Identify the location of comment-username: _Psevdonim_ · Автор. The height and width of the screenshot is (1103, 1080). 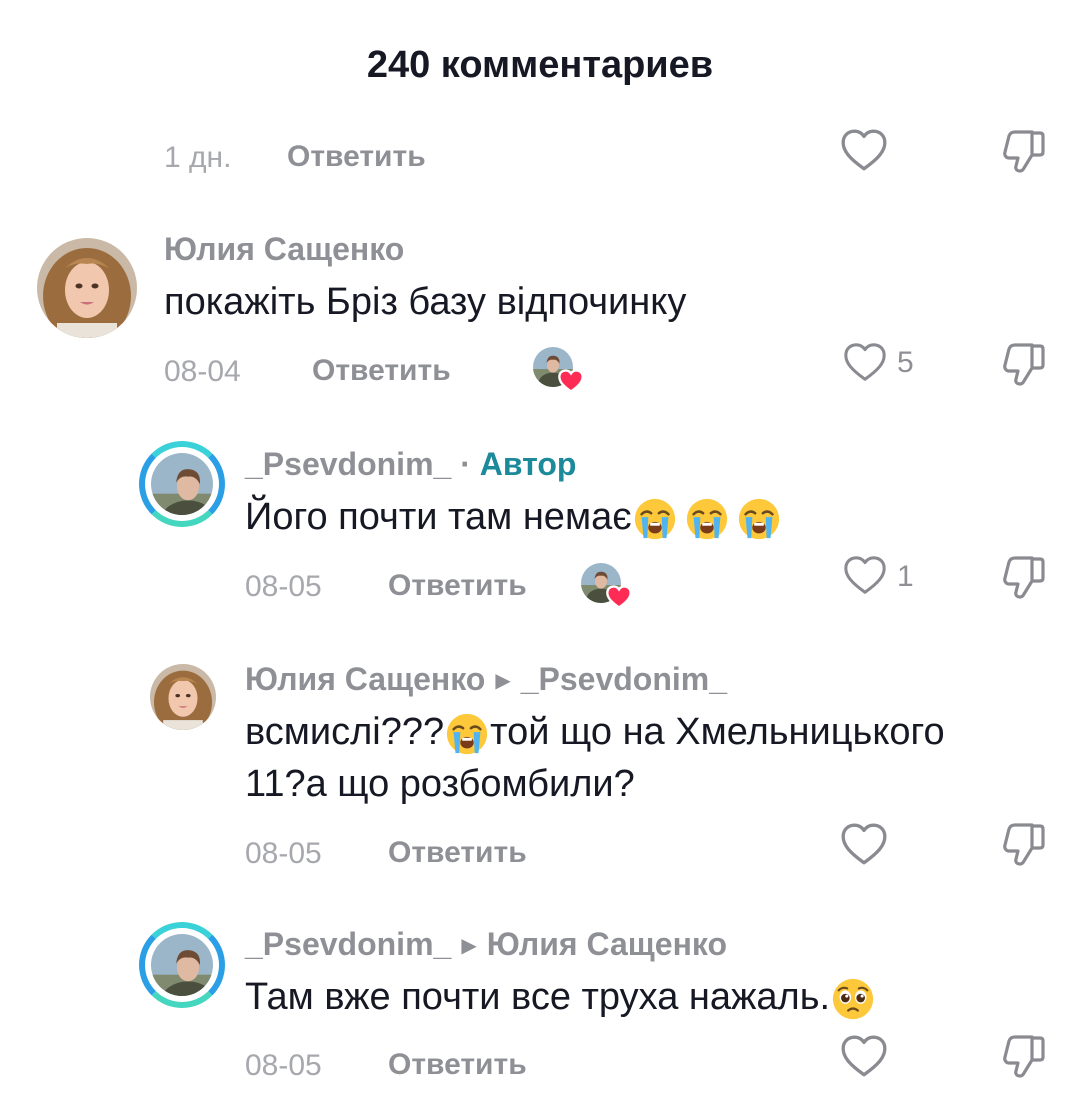
(410, 464).